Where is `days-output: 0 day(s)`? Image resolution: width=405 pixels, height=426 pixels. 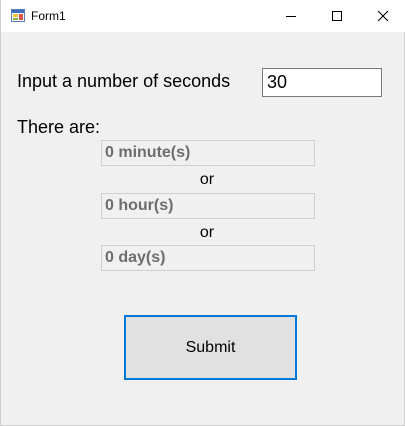 days-output: 0 day(s) is located at coordinates (208, 258).